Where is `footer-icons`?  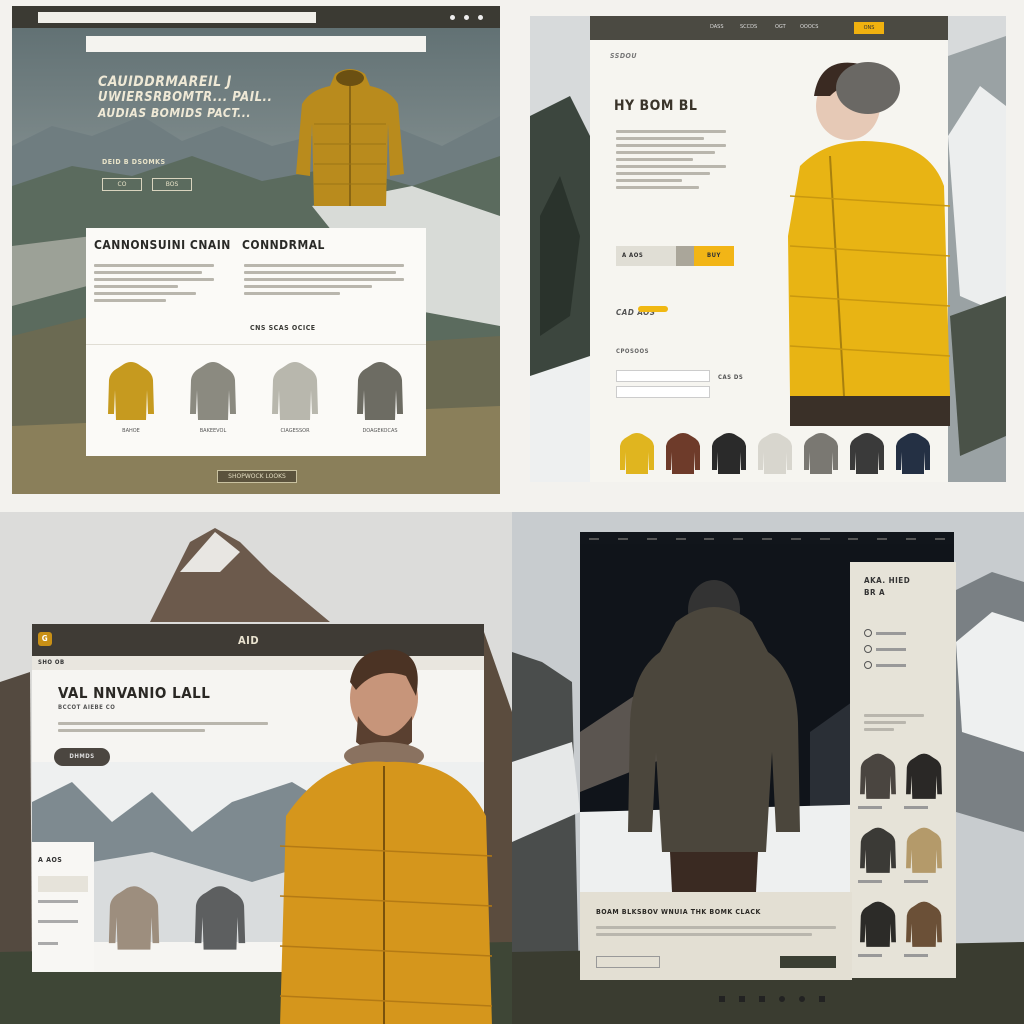 footer-icons is located at coordinates (772, 1001).